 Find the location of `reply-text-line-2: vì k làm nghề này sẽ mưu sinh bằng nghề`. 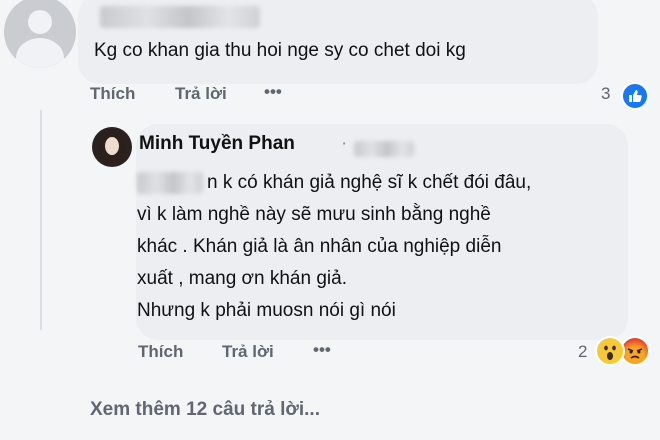

reply-text-line-2: vì k làm nghề này sẽ mưu sinh bằng nghề is located at coordinates (314, 214).